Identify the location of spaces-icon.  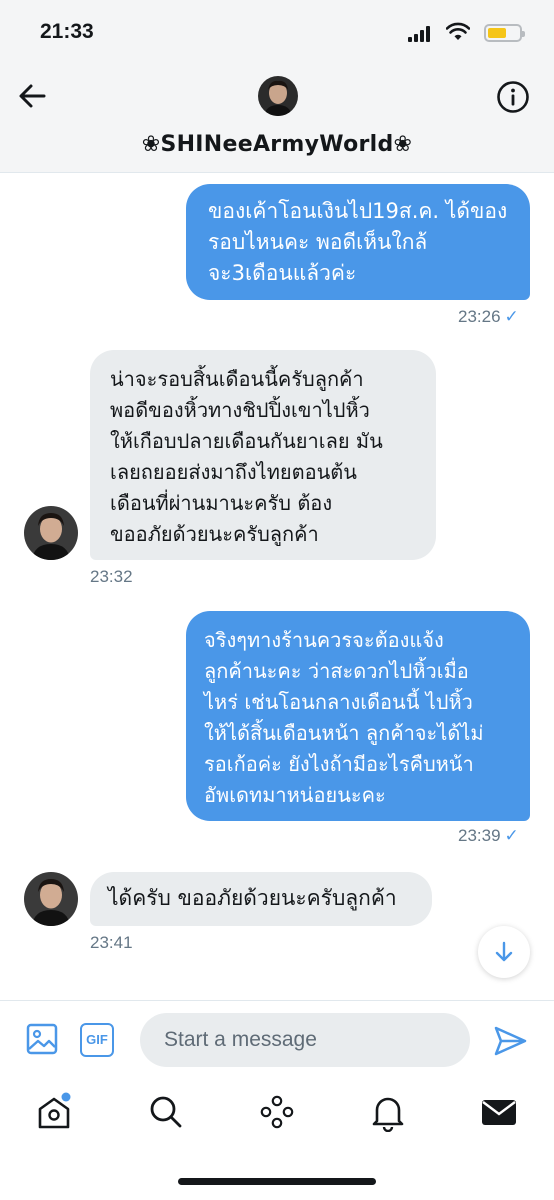
(277, 1112).